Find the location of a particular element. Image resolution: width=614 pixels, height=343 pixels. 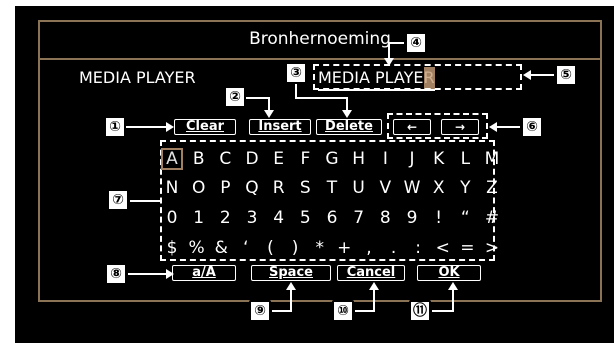

key-2-3: 3 is located at coordinates (252, 218).